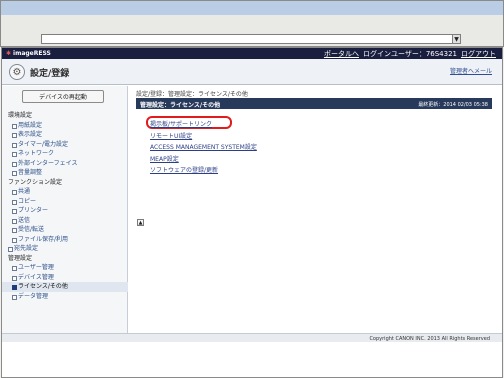  What do you see at coordinates (65, 230) in the screenshot?
I see `sidebar-item-receive: 受信/転送` at bounding box center [65, 230].